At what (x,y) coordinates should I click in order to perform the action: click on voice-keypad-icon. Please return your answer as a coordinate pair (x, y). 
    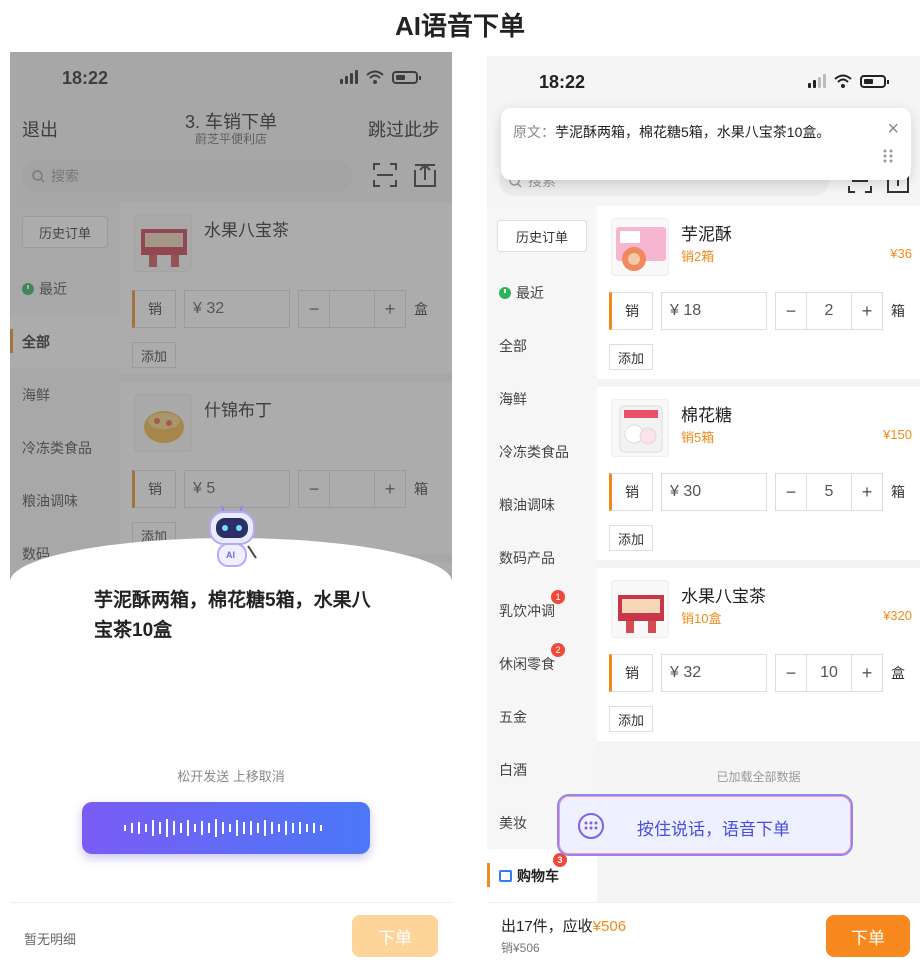
    Looking at the image, I should click on (591, 826).